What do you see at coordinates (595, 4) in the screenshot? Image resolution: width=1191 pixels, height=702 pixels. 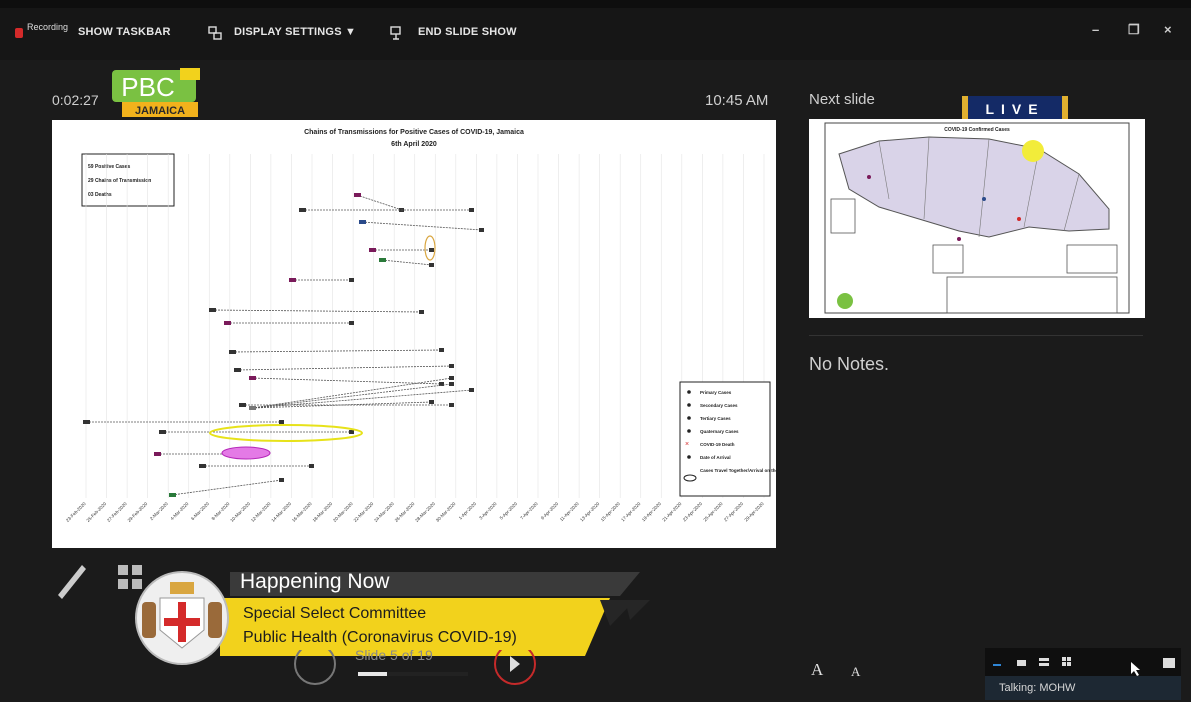 I see `title-strip` at bounding box center [595, 4].